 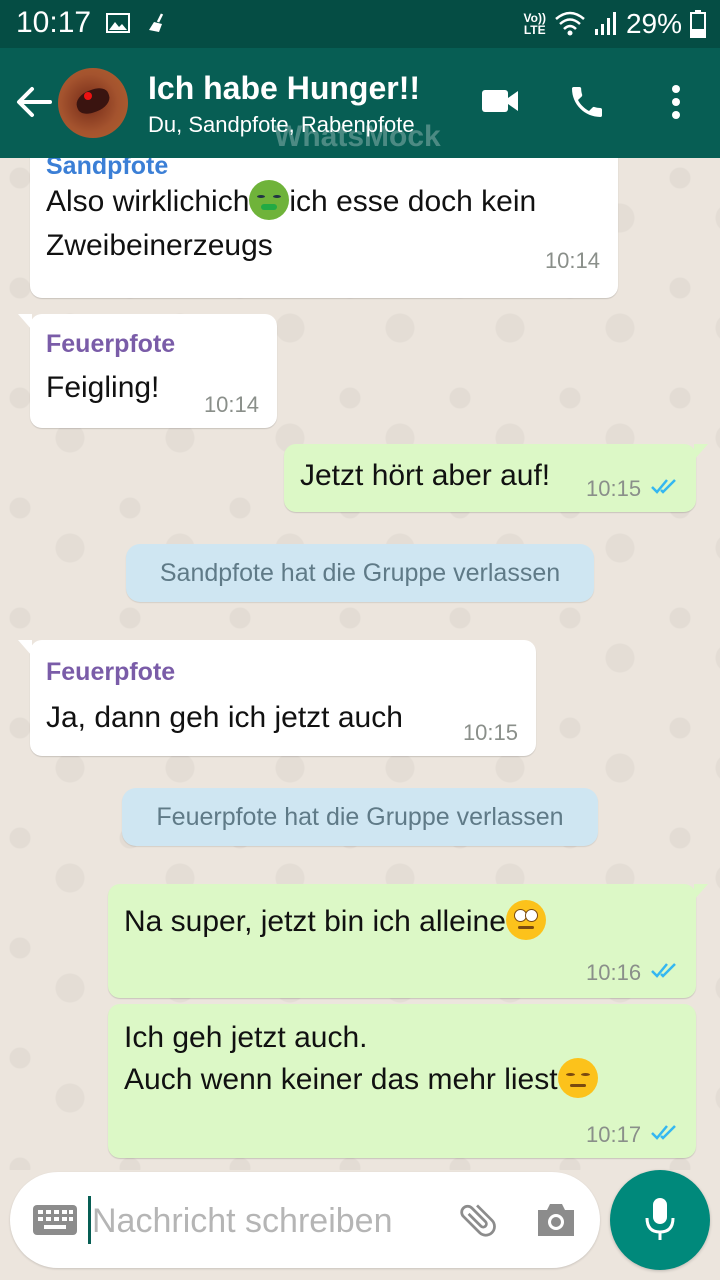 What do you see at coordinates (246, 1037) in the screenshot?
I see `message-text: Ich geh jetzt auch.` at bounding box center [246, 1037].